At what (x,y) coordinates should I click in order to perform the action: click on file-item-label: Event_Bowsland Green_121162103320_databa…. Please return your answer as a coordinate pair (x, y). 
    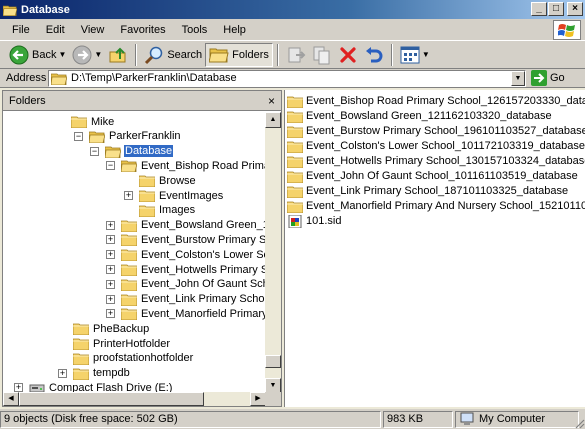
    Looking at the image, I should click on (429, 116).